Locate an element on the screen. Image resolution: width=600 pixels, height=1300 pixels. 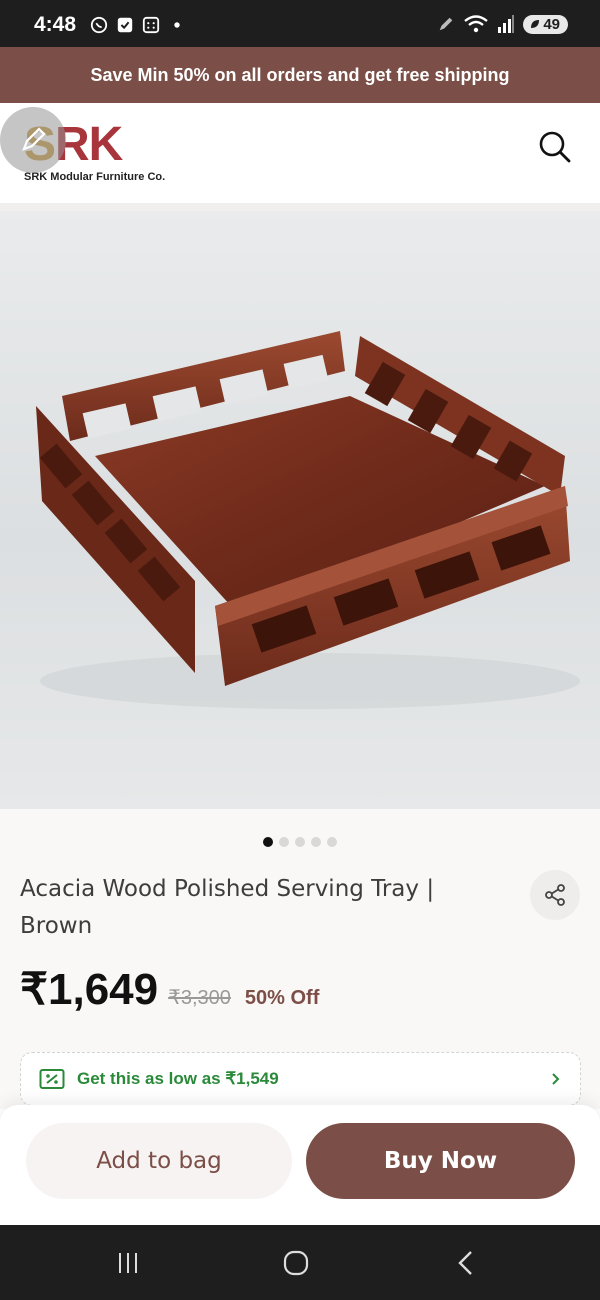
header-divider is located at coordinates (300, 207).